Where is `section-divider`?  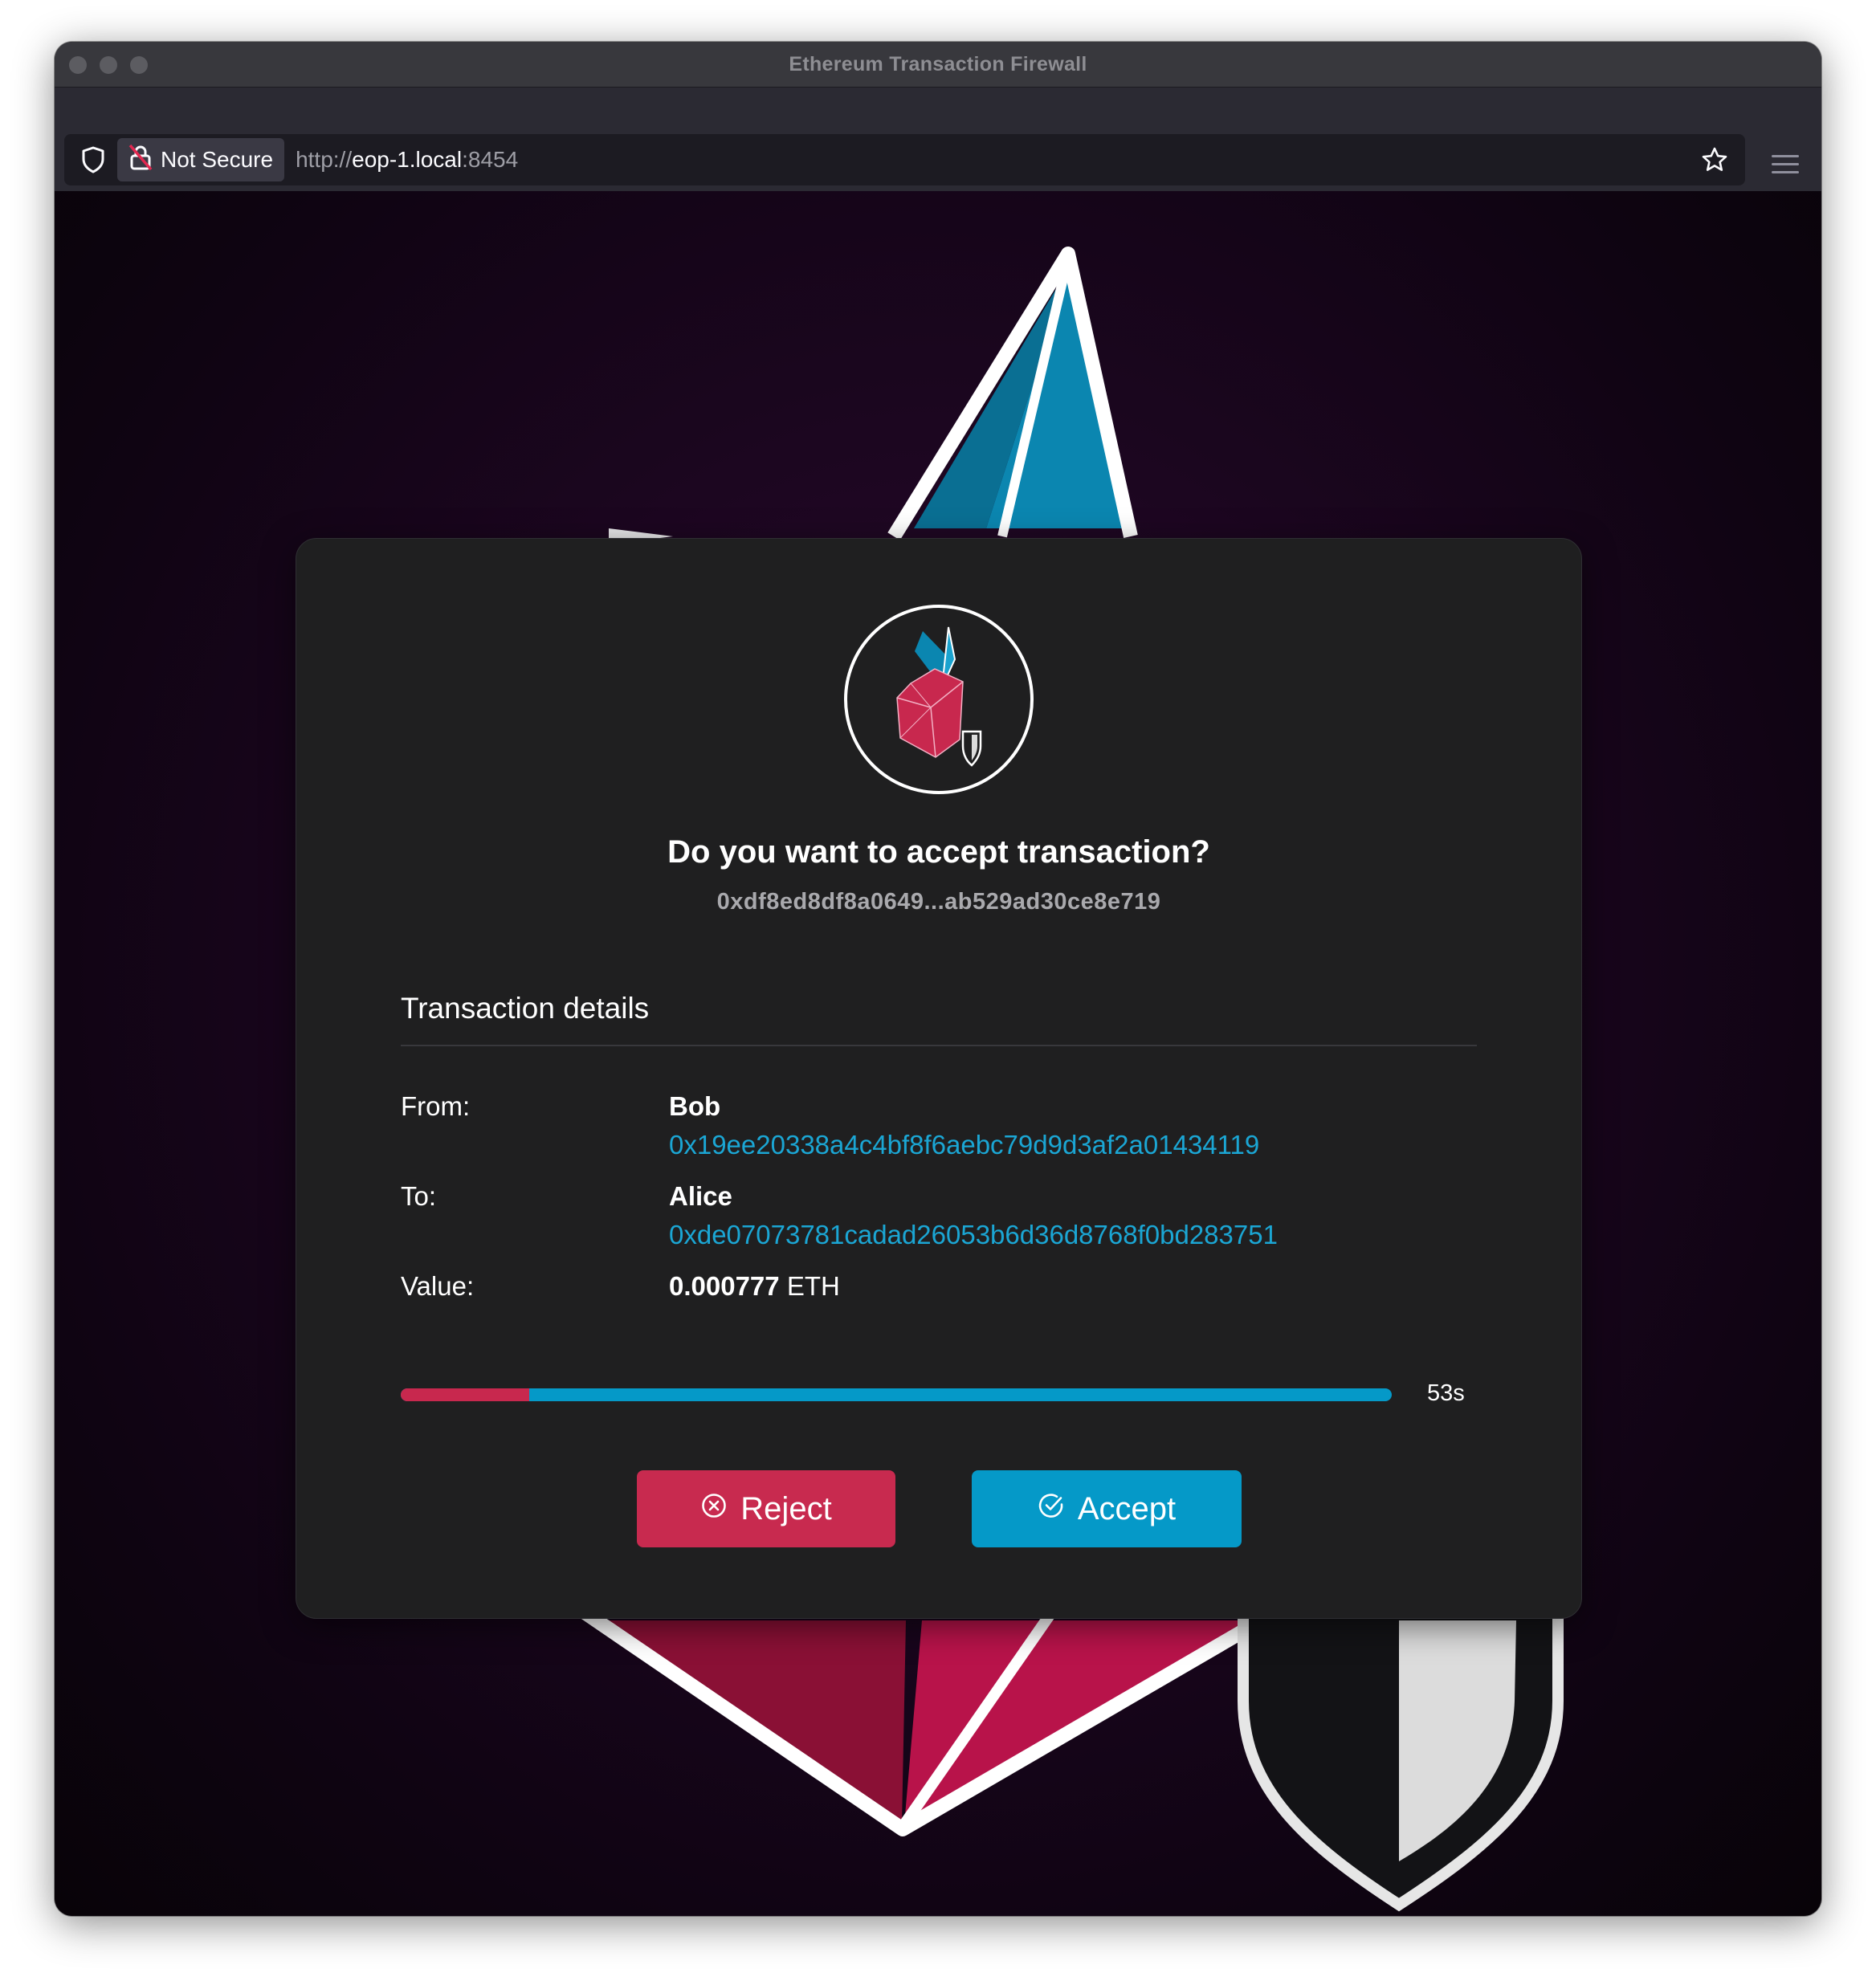 section-divider is located at coordinates (939, 1045).